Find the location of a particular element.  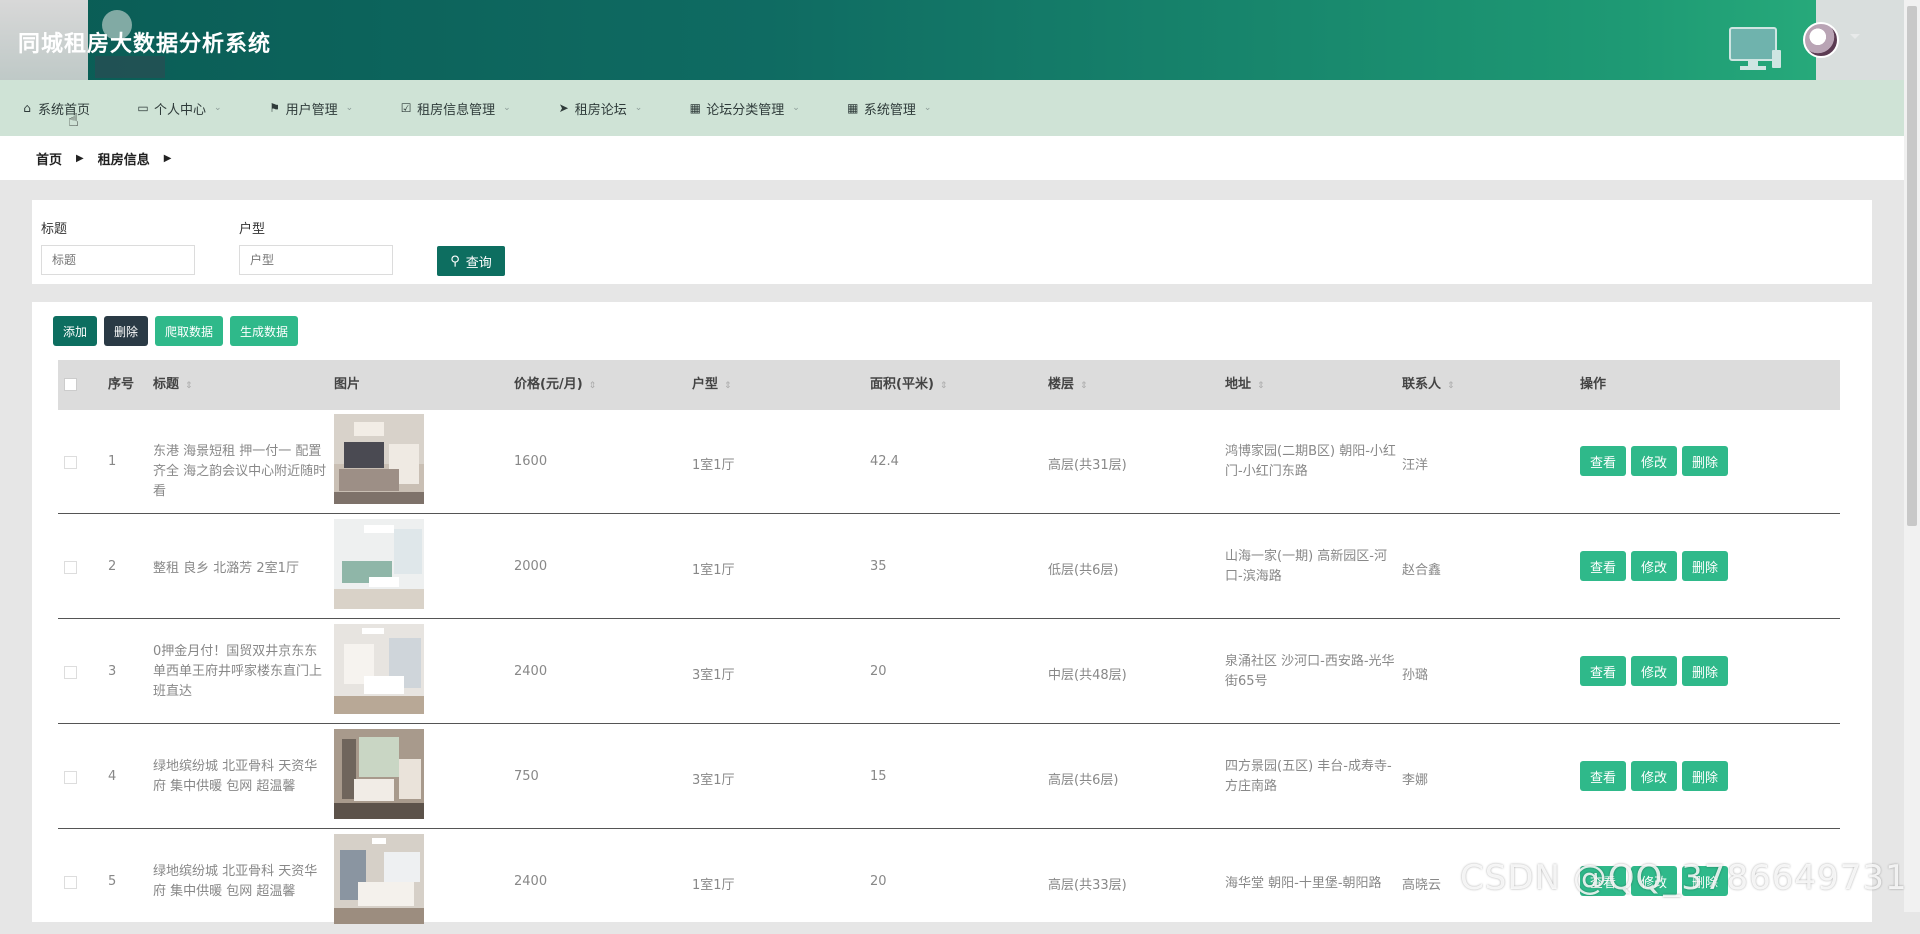

row-contact: 赵合鑫 is located at coordinates (1422, 570).